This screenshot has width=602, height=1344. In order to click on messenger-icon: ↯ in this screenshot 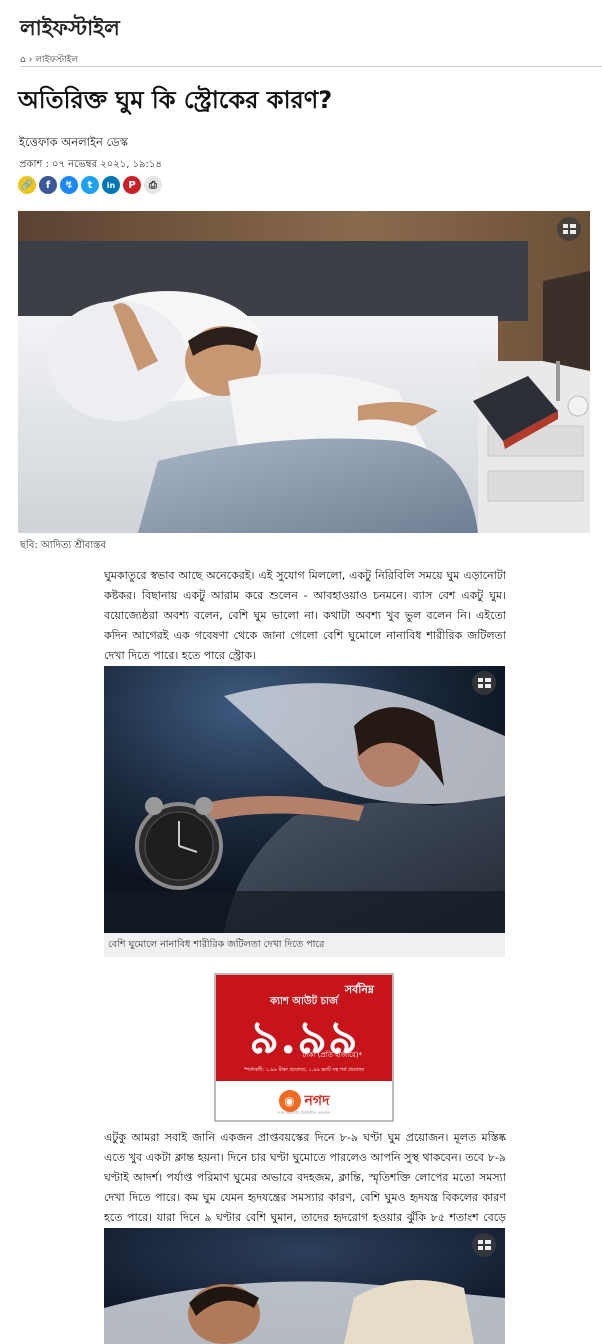, I will do `click(69, 185)`.